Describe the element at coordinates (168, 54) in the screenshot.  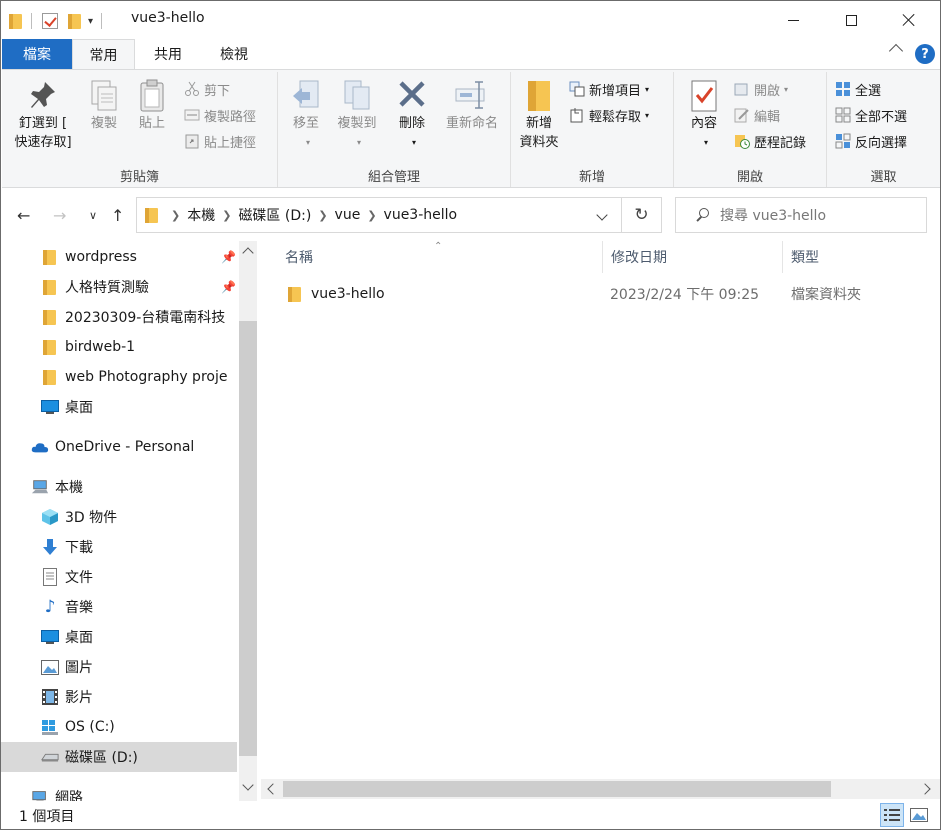
I see `tab-share: 共用` at that location.